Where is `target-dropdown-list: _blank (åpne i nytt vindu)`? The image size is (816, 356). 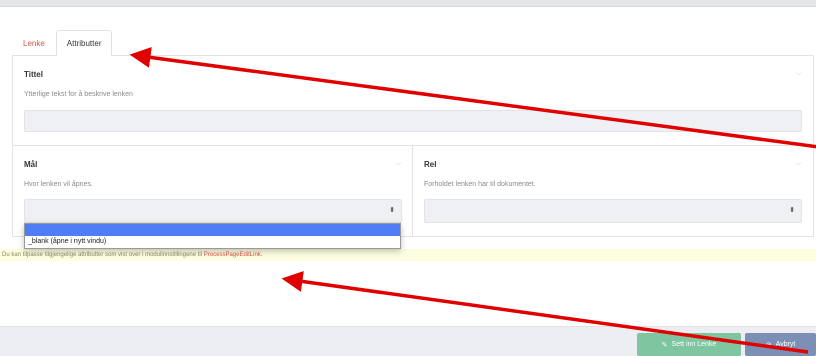
target-dropdown-list: _blank (åpne i nytt vindu) is located at coordinates (212, 236).